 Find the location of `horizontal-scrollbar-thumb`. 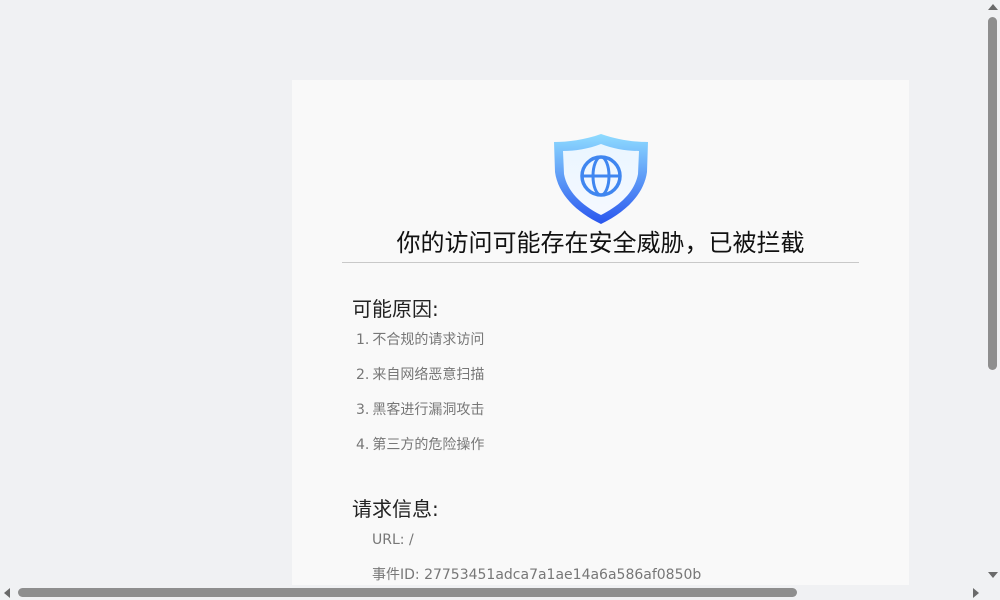

horizontal-scrollbar-thumb is located at coordinates (407, 592).